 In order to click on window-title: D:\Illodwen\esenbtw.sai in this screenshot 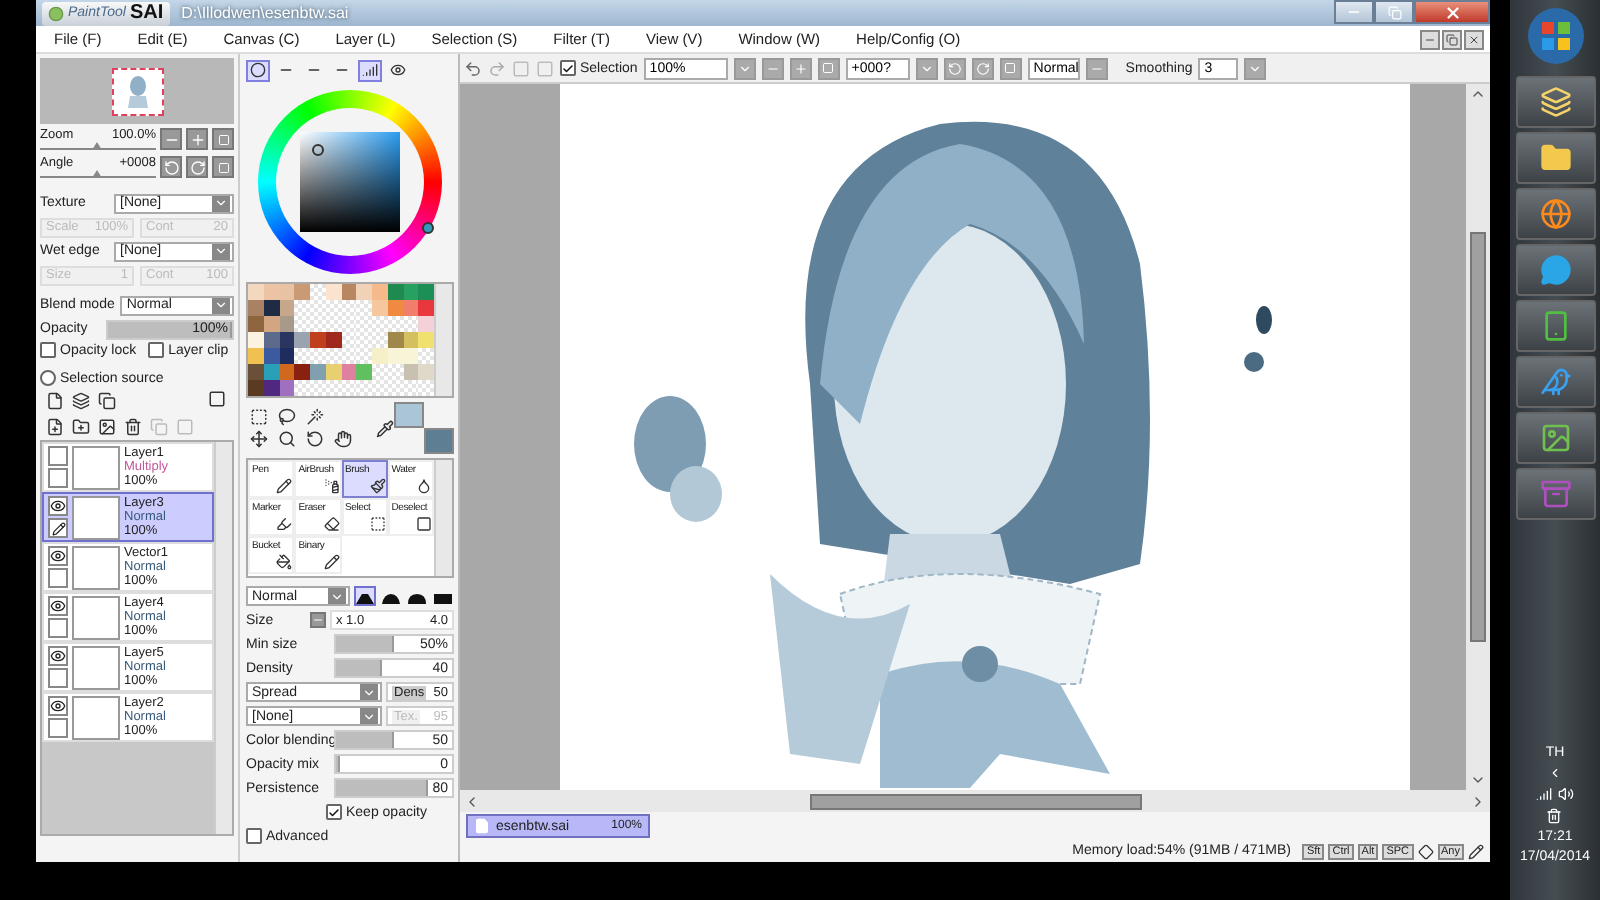, I will do `click(265, 13)`.